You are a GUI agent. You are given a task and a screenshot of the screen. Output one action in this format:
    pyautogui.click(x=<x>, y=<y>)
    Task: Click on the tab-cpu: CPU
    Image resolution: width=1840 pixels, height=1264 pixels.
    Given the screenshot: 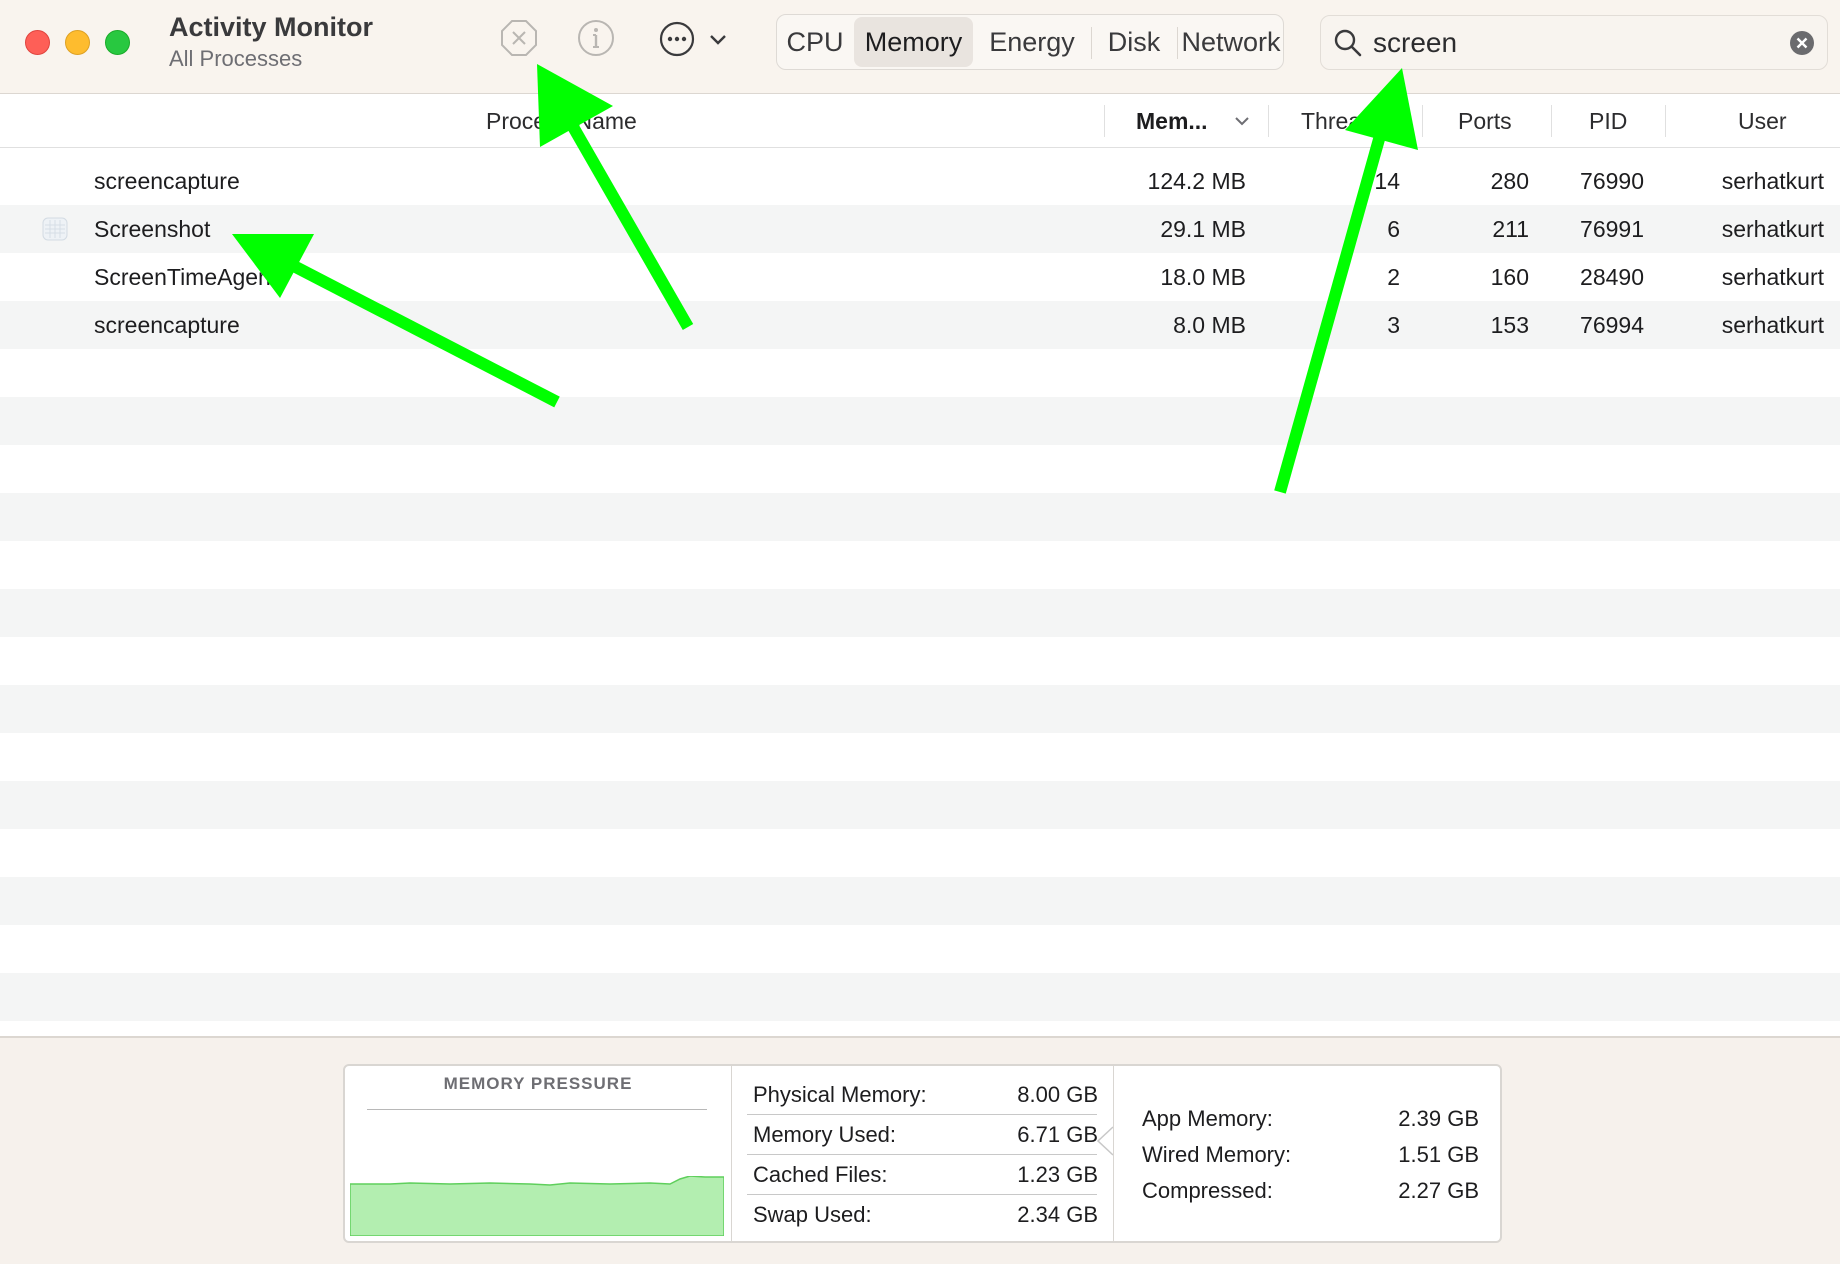 What is the action you would take?
    pyautogui.click(x=815, y=42)
    